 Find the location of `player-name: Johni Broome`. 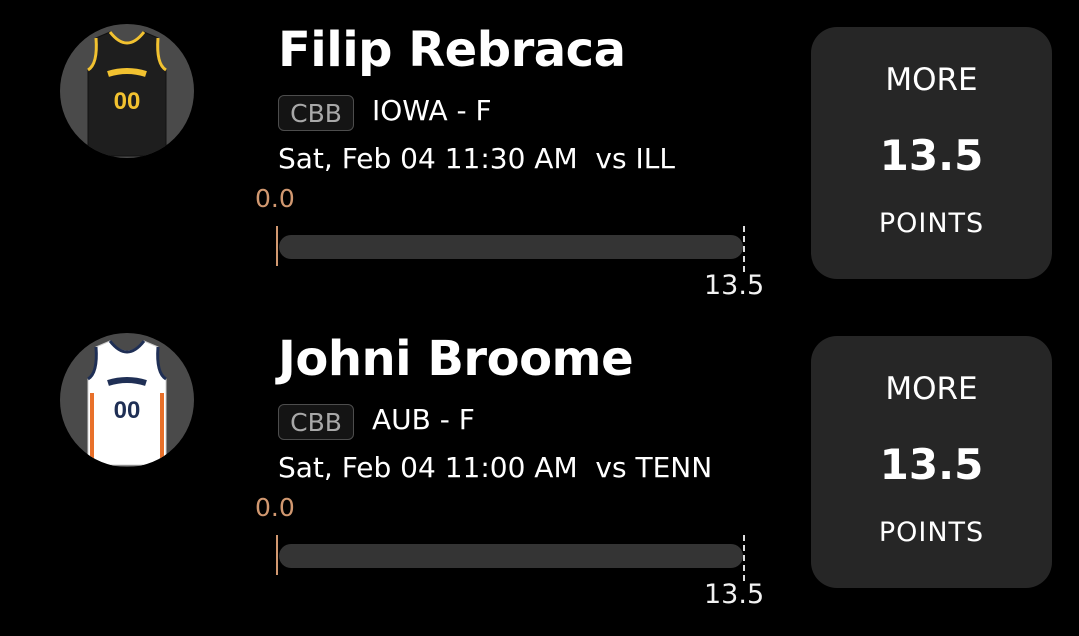

player-name: Johni Broome is located at coordinates (456, 359).